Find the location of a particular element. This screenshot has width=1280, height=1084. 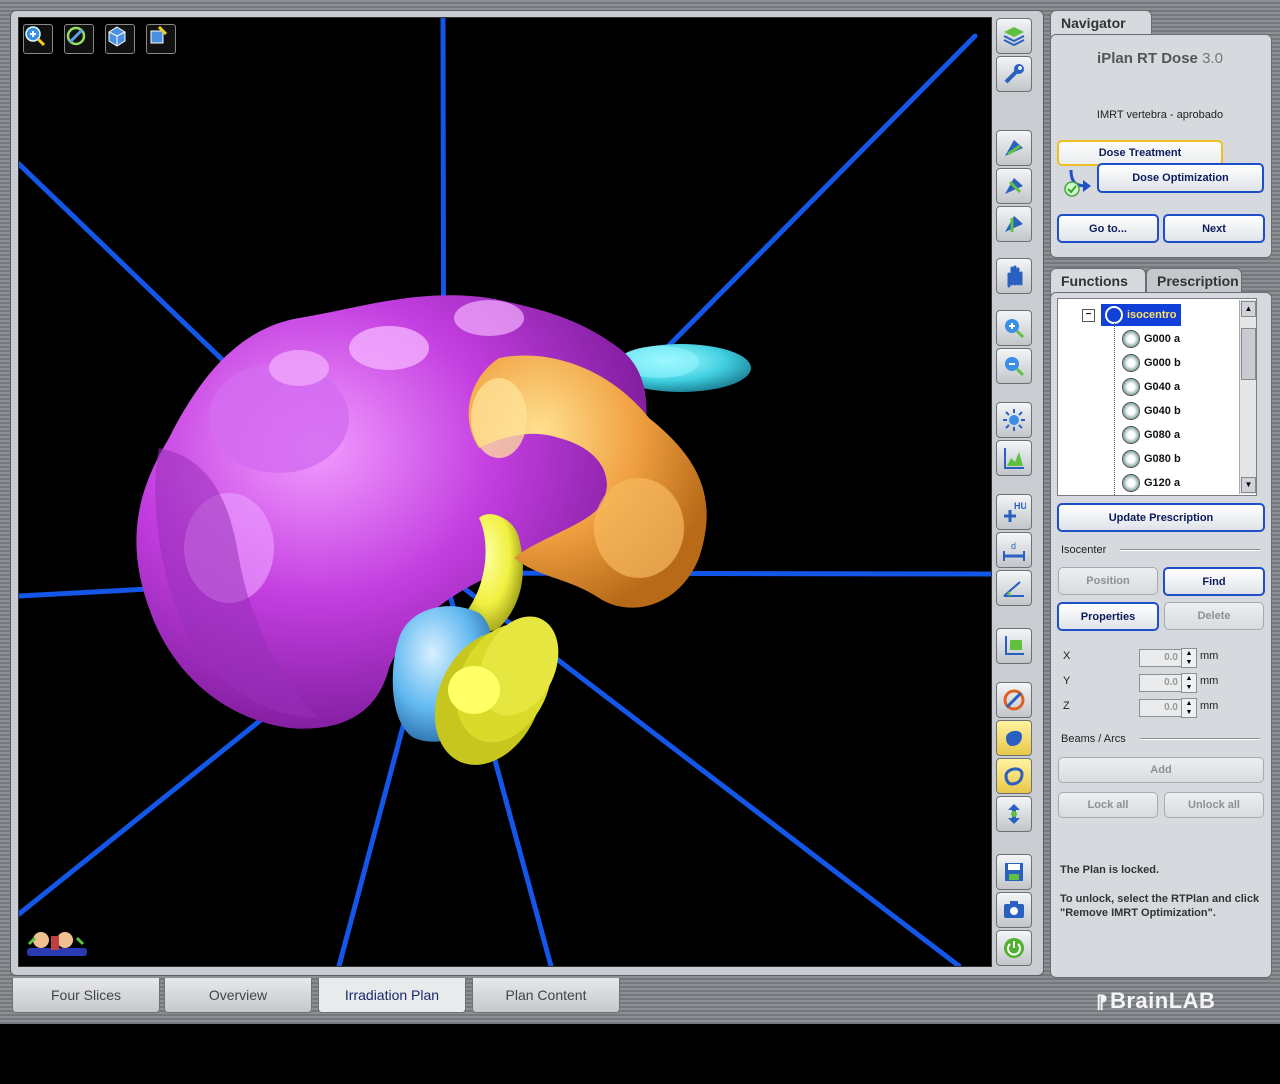

scroll-thumb is located at coordinates (1248, 354).